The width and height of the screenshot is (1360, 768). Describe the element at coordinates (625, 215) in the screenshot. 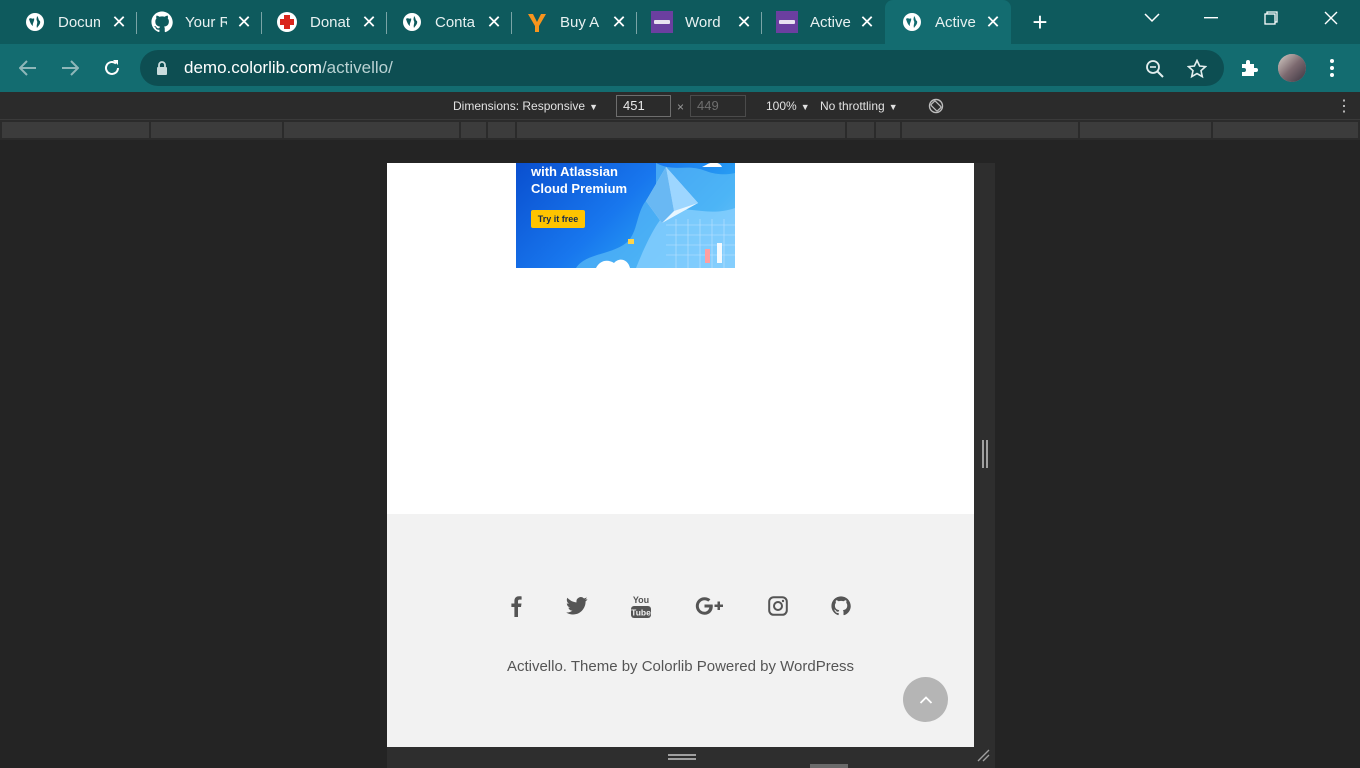

I see `advertisement-banner: with Atlassian Cloud Premium Try it free` at that location.